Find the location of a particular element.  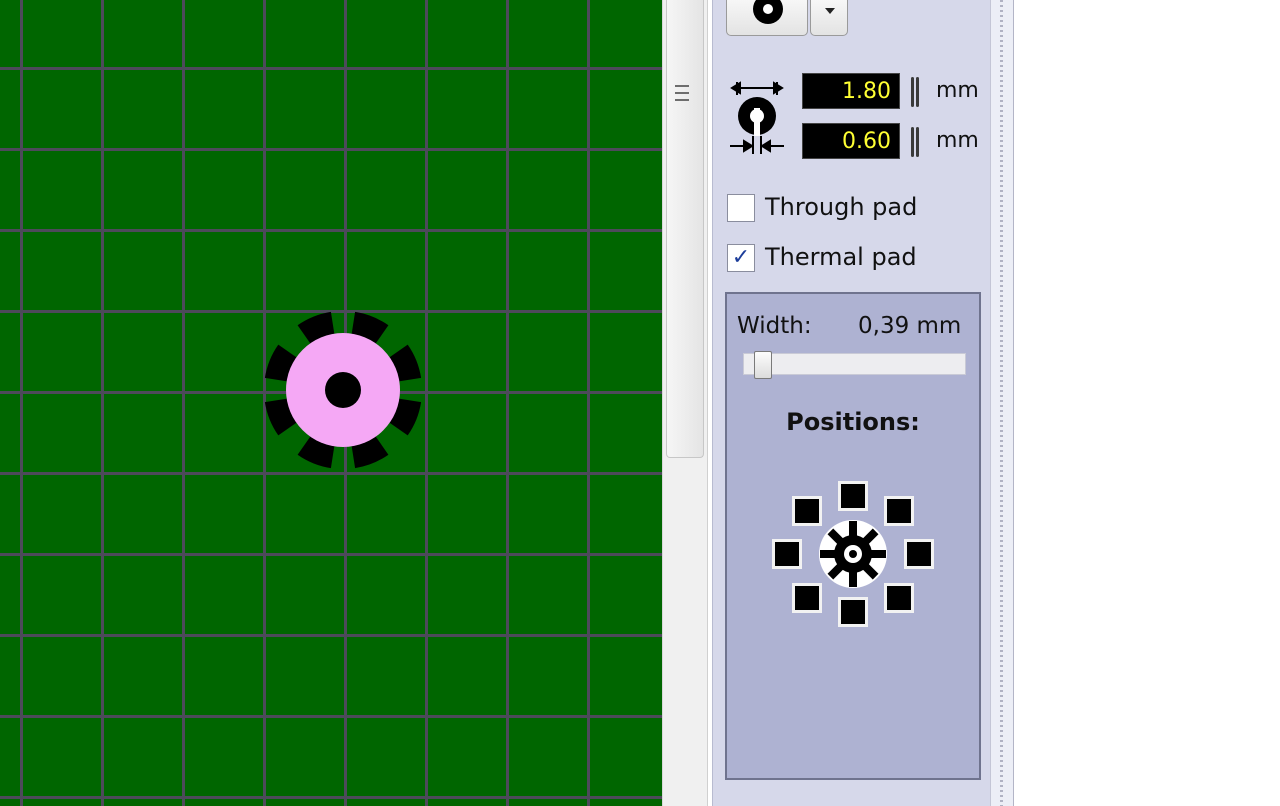

hole-diameter-unit: mm is located at coordinates (957, 140).